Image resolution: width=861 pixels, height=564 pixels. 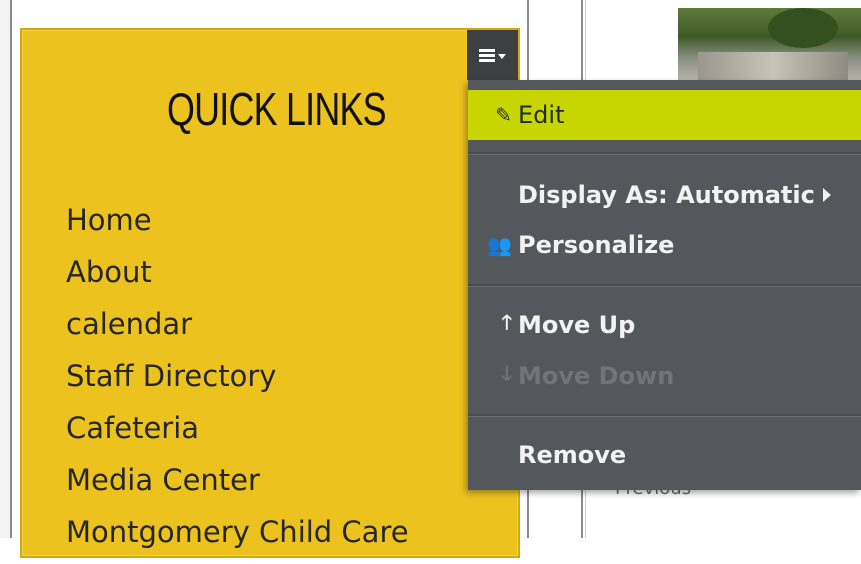 What do you see at coordinates (664, 455) in the screenshot?
I see `menu-item-remove: Remove` at bounding box center [664, 455].